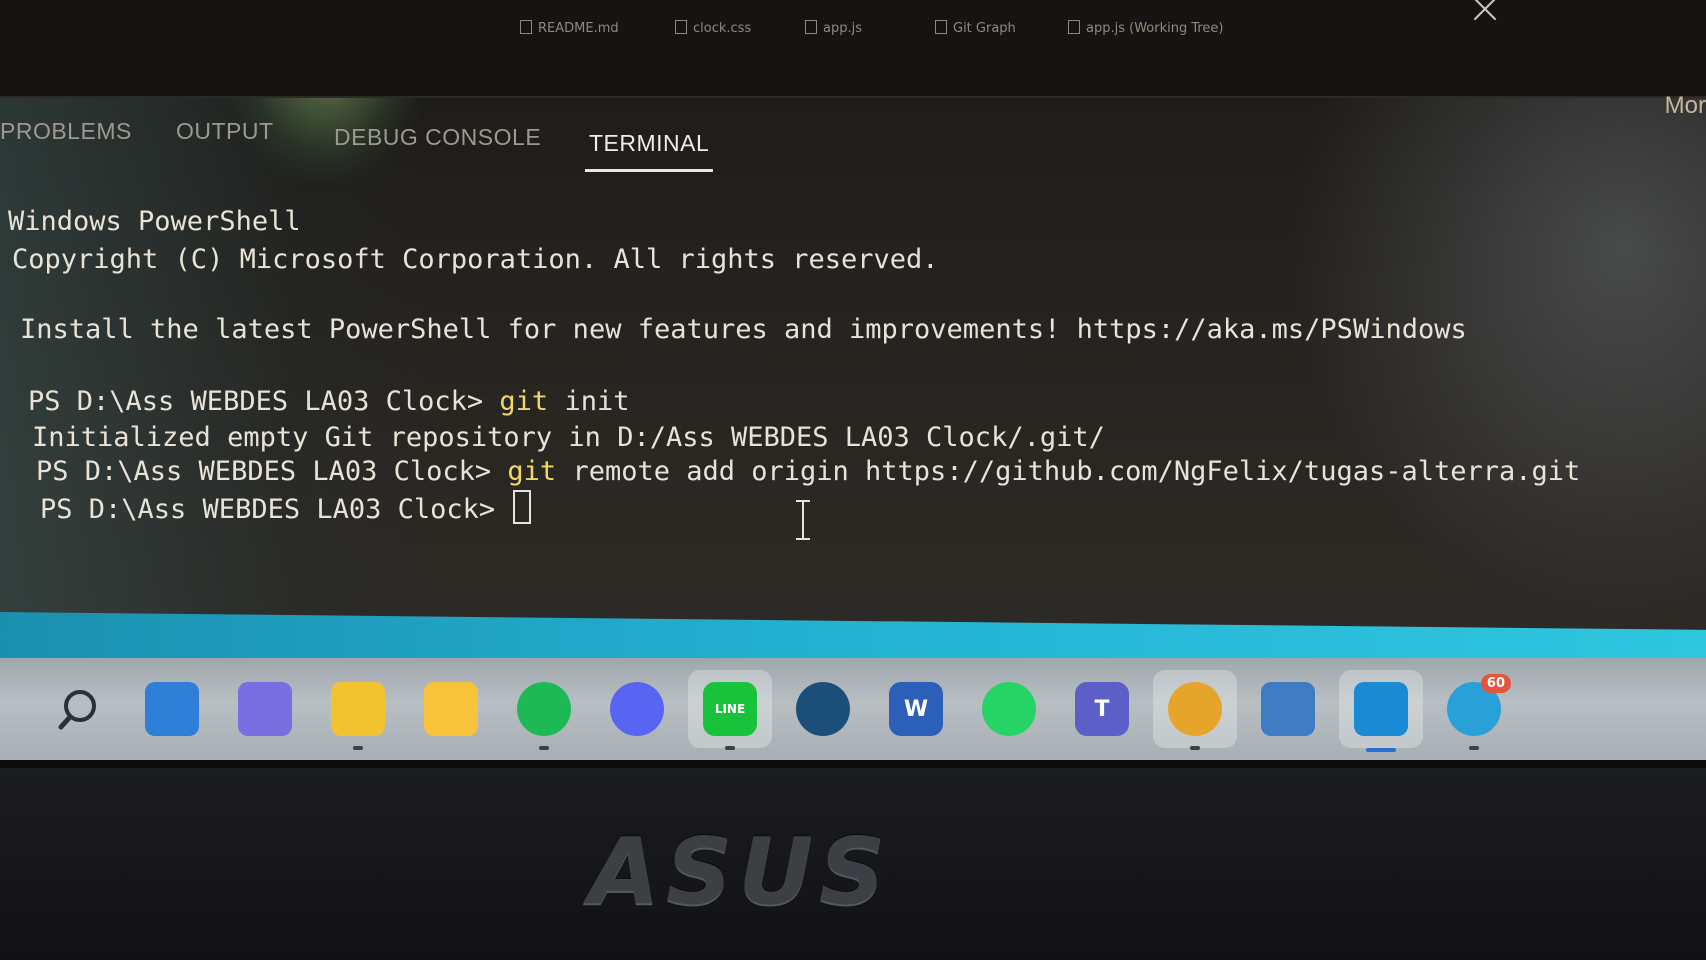 Image resolution: width=1706 pixels, height=960 pixels. I want to click on tab-problems: PROBLEMS, so click(66, 131).